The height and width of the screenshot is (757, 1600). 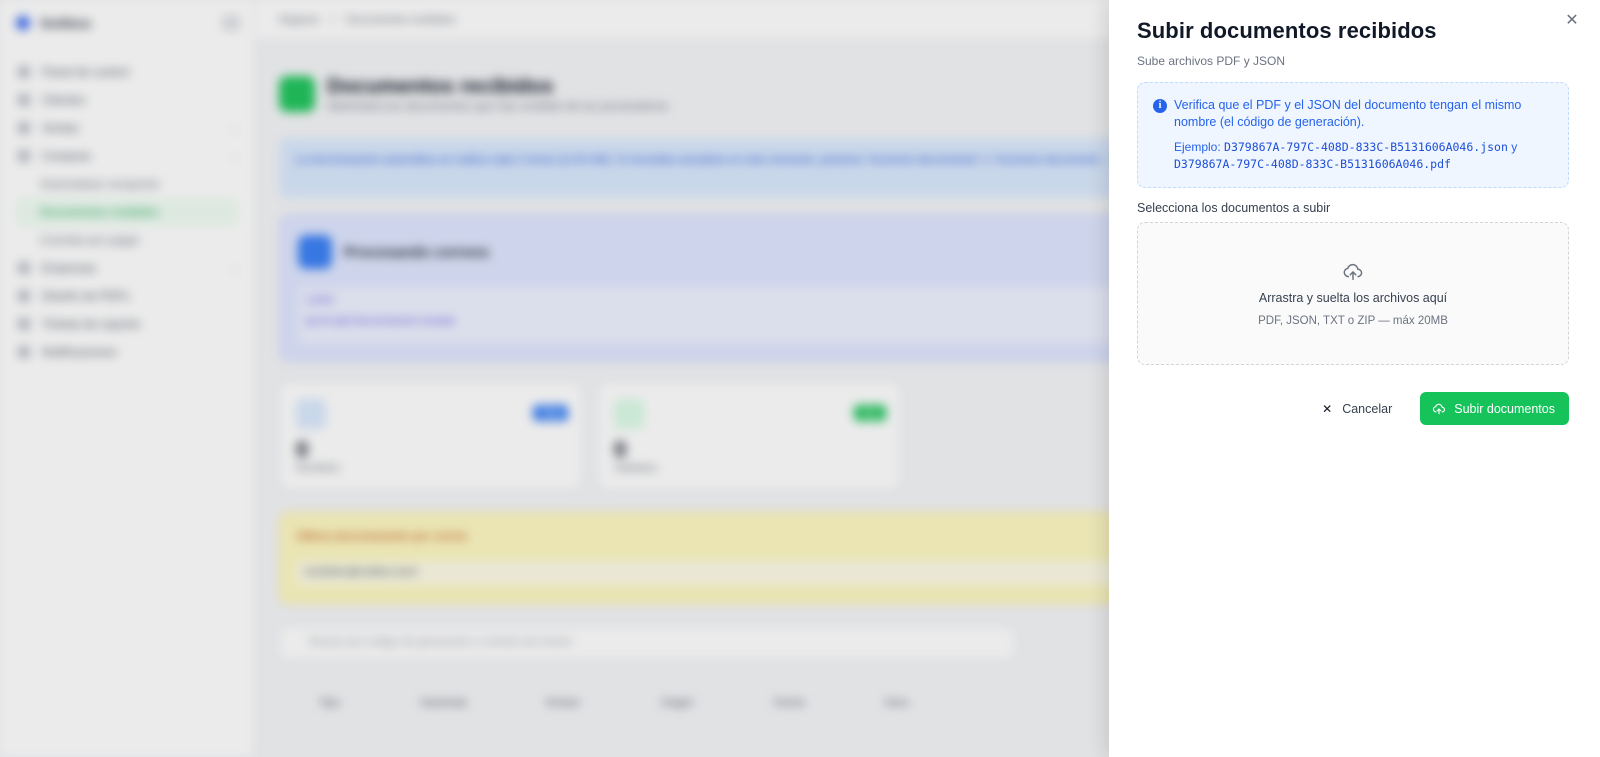 What do you see at coordinates (1353, 320) in the screenshot?
I see `dropzone-hint: PDF, JSON, TXT o ZIP — máx 20MB` at bounding box center [1353, 320].